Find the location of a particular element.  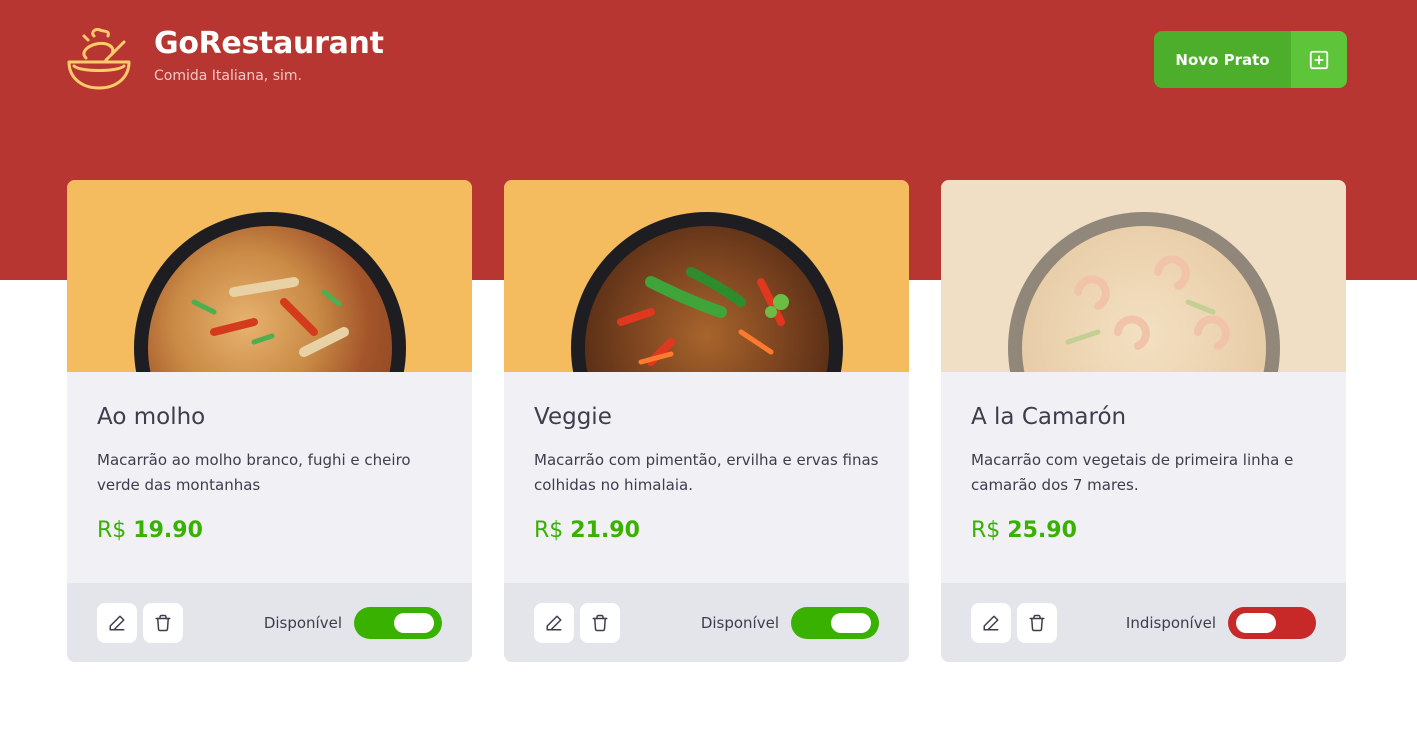

food-price: R$ 21.90 is located at coordinates (706, 531).